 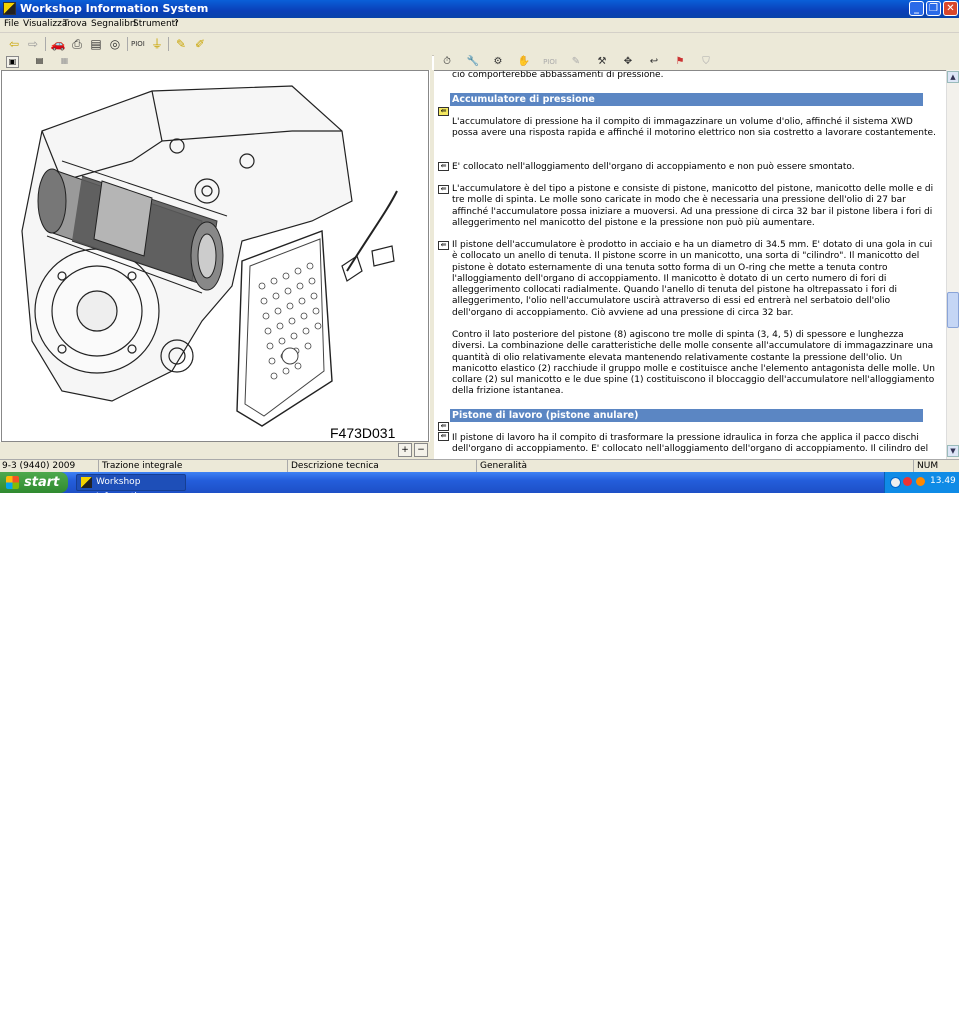 What do you see at coordinates (950, 8) in the screenshot?
I see `close-button: ✕` at bounding box center [950, 8].